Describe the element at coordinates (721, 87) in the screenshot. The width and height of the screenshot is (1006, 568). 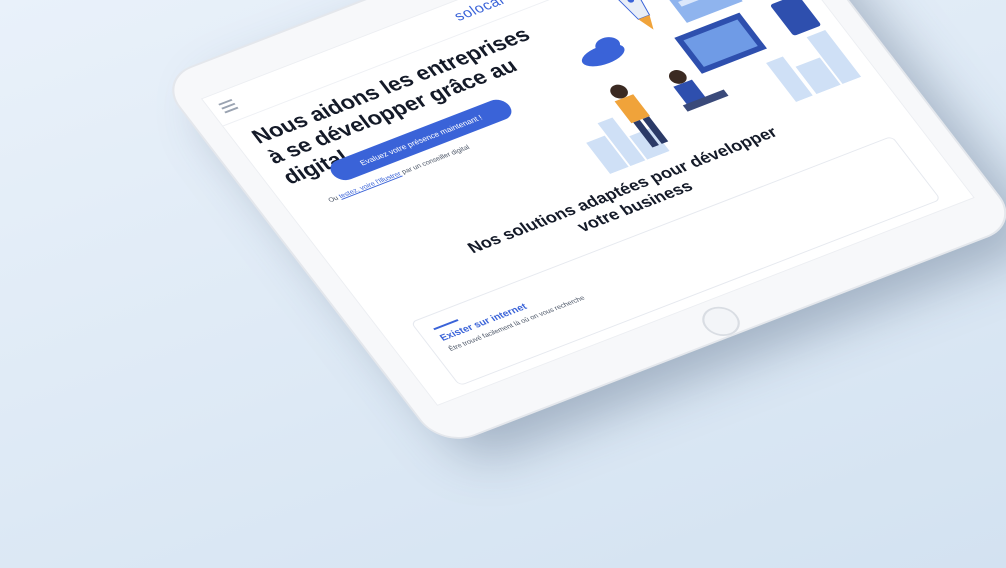
I see `hero-illustration` at that location.